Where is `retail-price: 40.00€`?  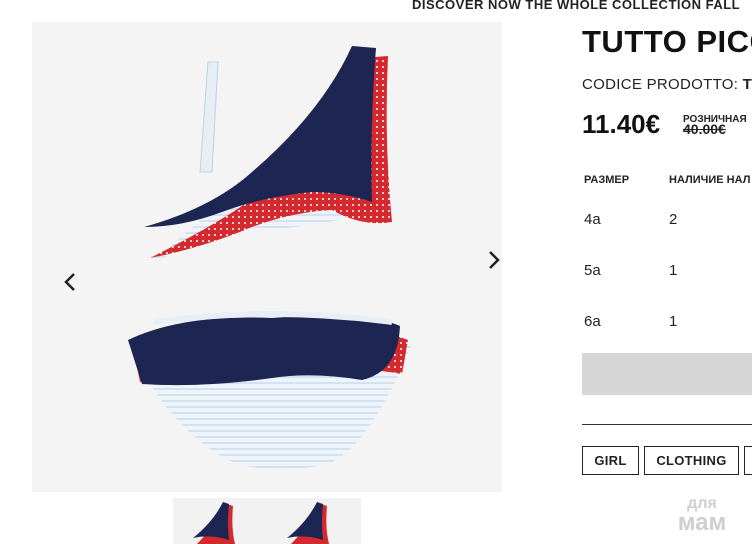
retail-price: 40.00€ is located at coordinates (704, 129).